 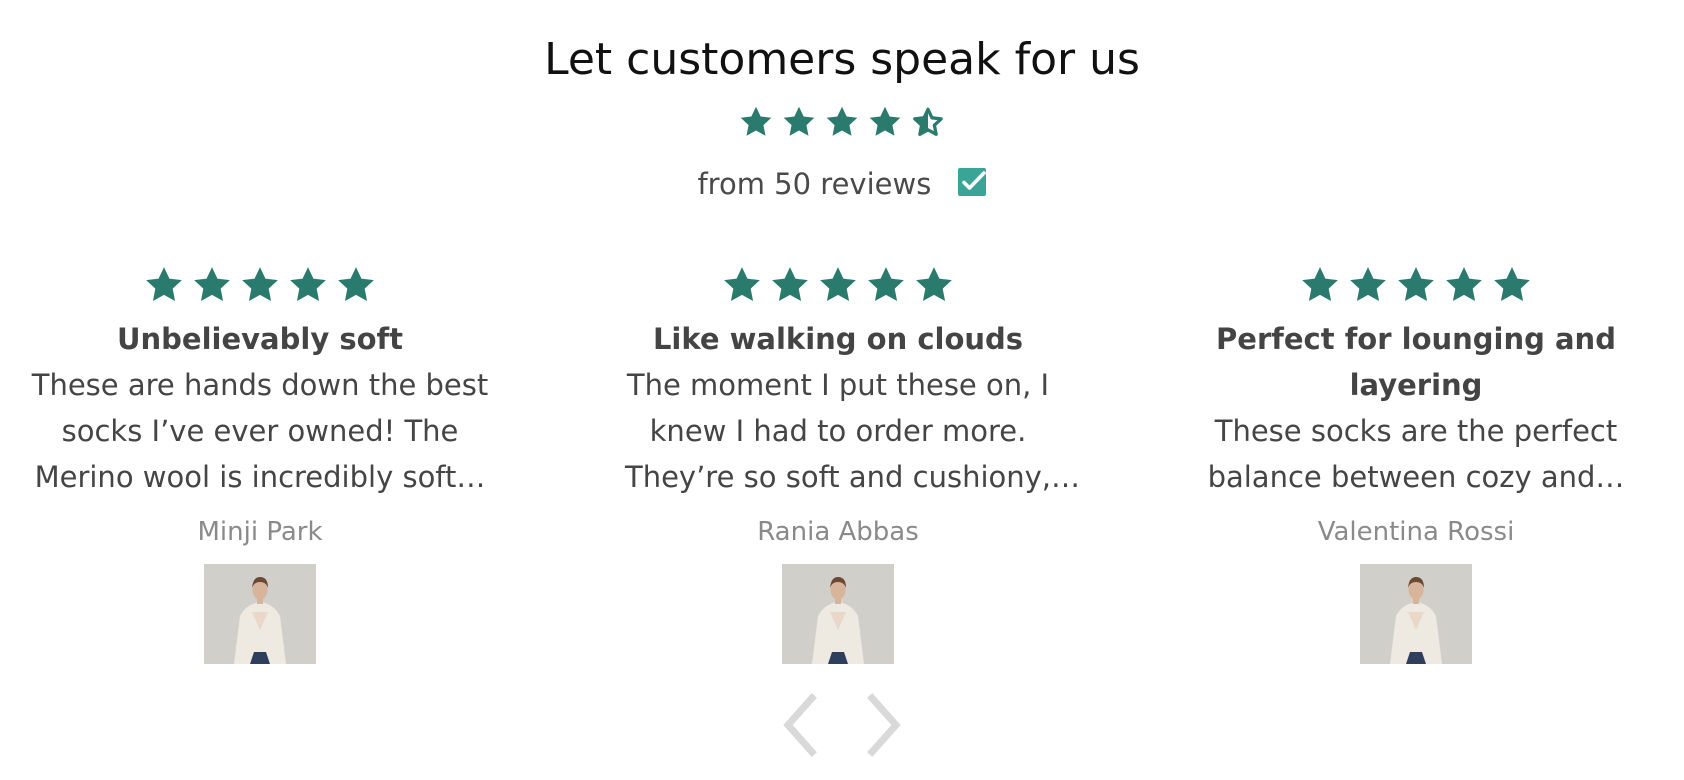 I want to click on average-rating-stars, so click(x=842, y=122).